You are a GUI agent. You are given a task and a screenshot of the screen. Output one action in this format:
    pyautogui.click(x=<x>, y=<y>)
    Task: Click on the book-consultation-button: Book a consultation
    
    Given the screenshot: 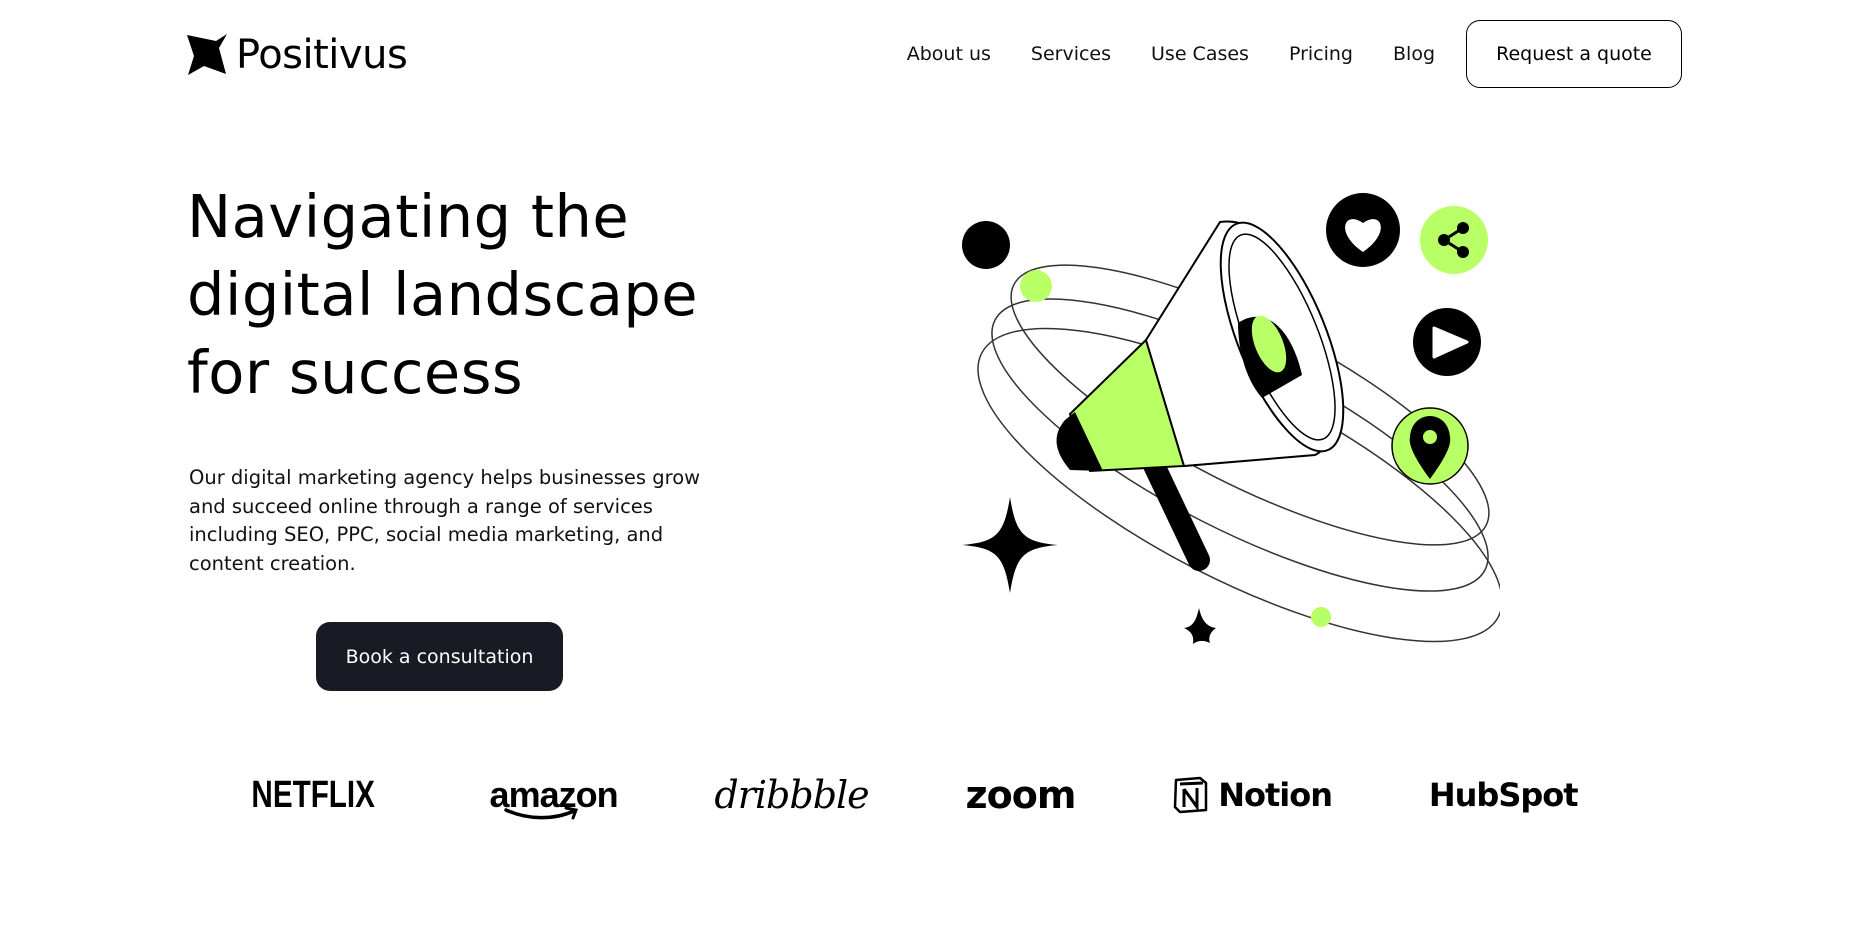 What is the action you would take?
    pyautogui.click(x=439, y=656)
    